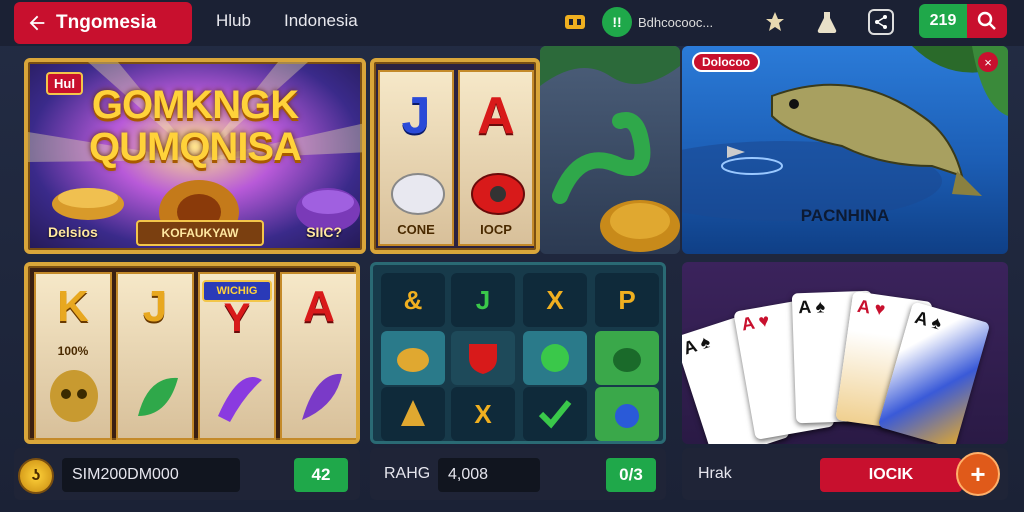 This screenshot has width=1024, height=512. I want to click on reel-symbol: Y, so click(237, 318).